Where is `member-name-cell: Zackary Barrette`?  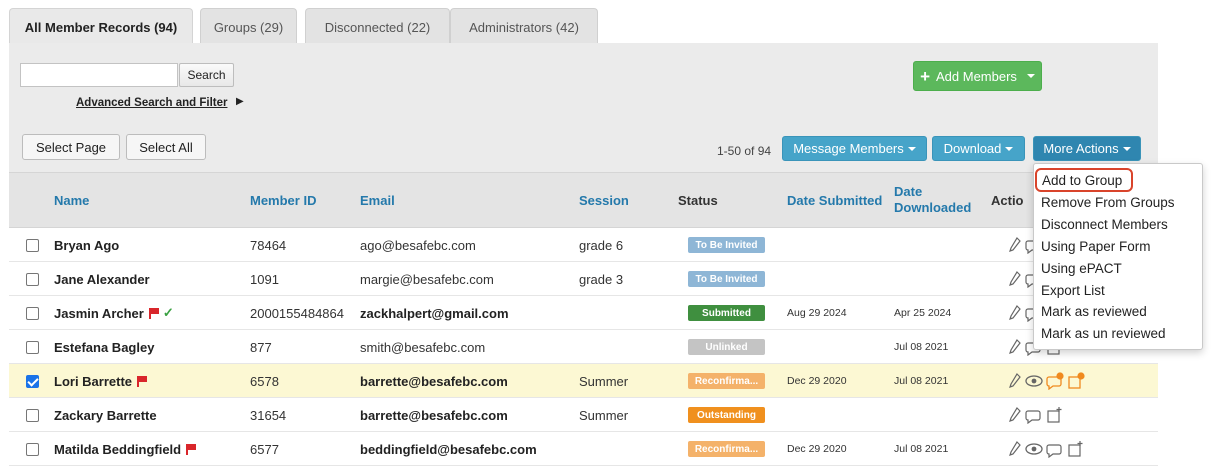
member-name-cell: Zackary Barrette is located at coordinates (105, 415).